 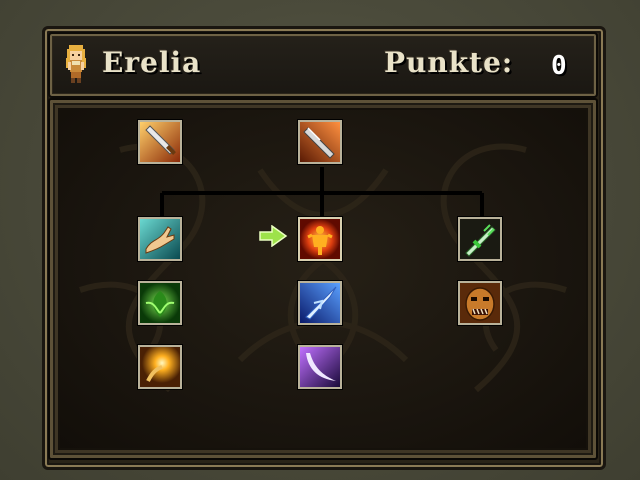 What do you see at coordinates (449, 62) in the screenshot?
I see `points-label: Punkte:` at bounding box center [449, 62].